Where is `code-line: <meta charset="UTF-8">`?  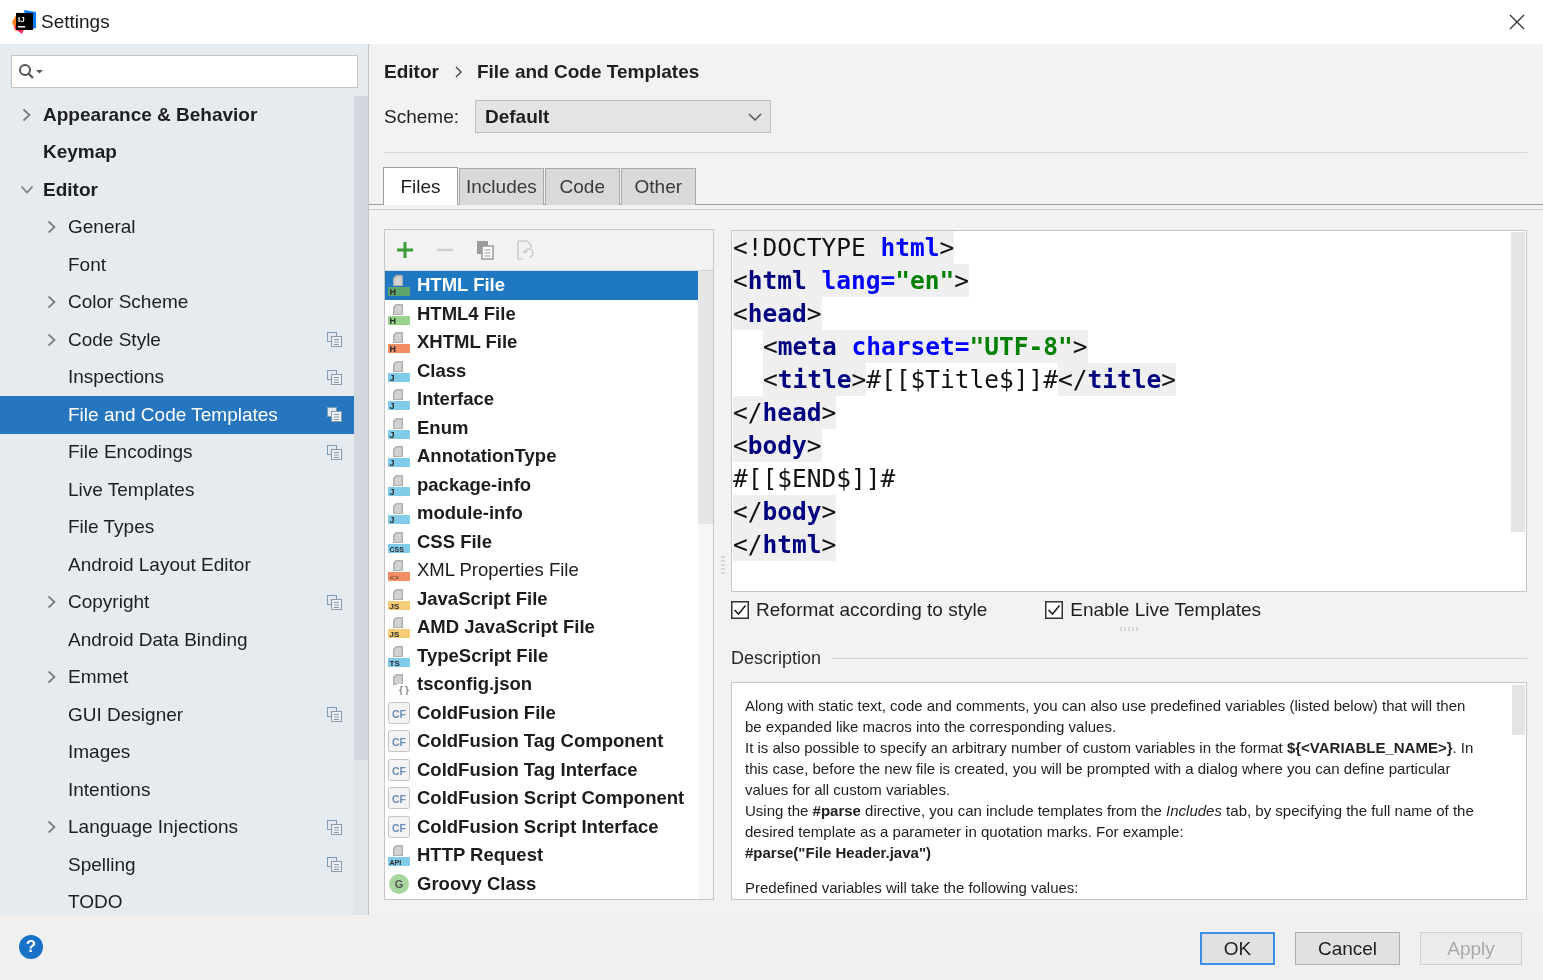
code-line: <meta charset="UTF-8"> is located at coordinates (925, 346).